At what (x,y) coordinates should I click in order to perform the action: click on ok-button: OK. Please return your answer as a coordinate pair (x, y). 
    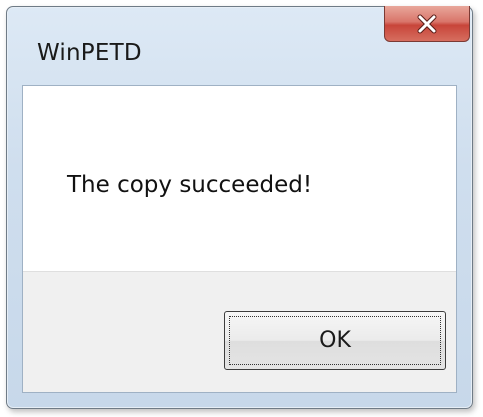
    Looking at the image, I should click on (335, 340).